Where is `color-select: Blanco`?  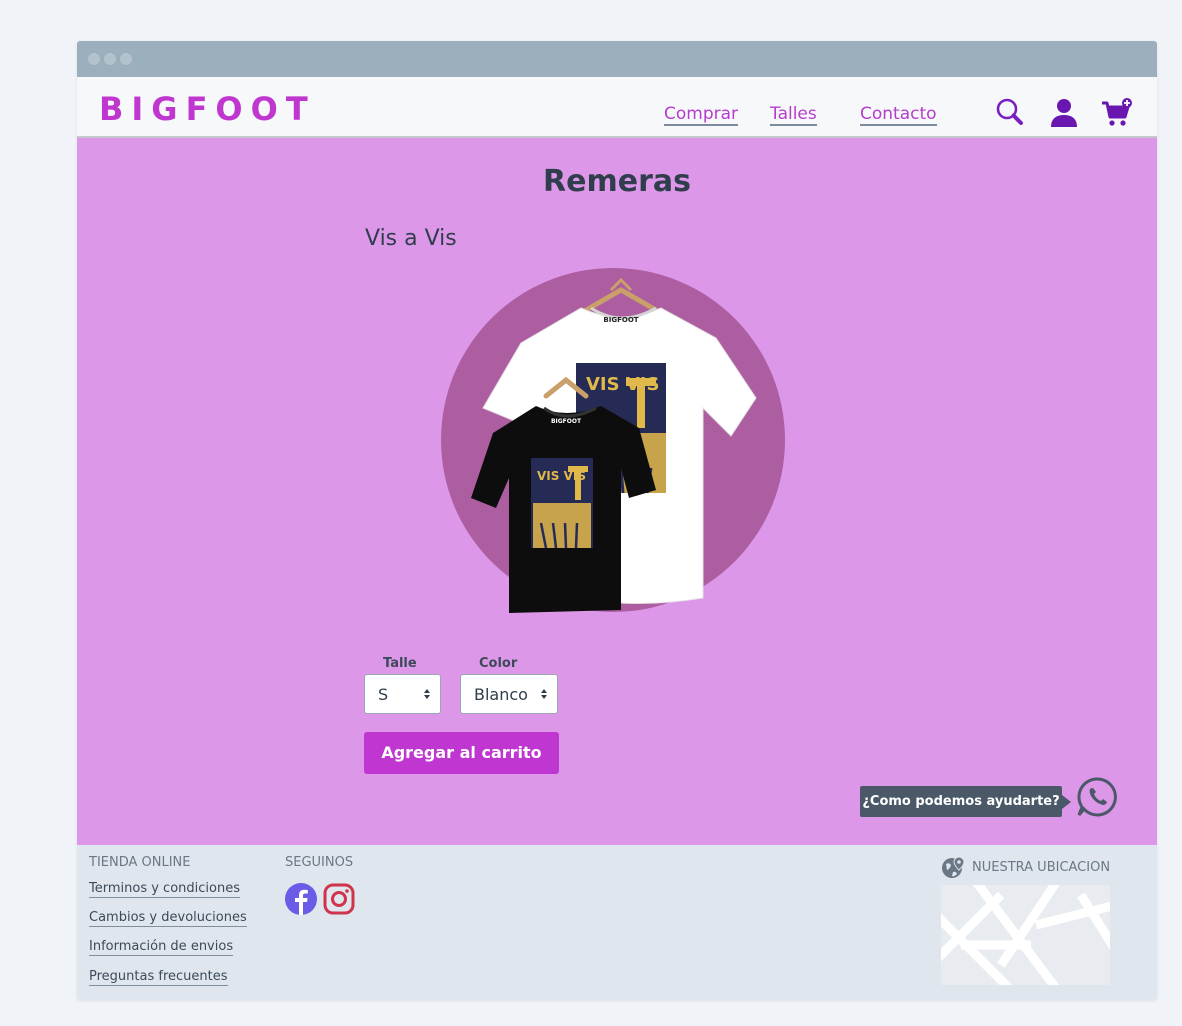 color-select: Blanco is located at coordinates (509, 694).